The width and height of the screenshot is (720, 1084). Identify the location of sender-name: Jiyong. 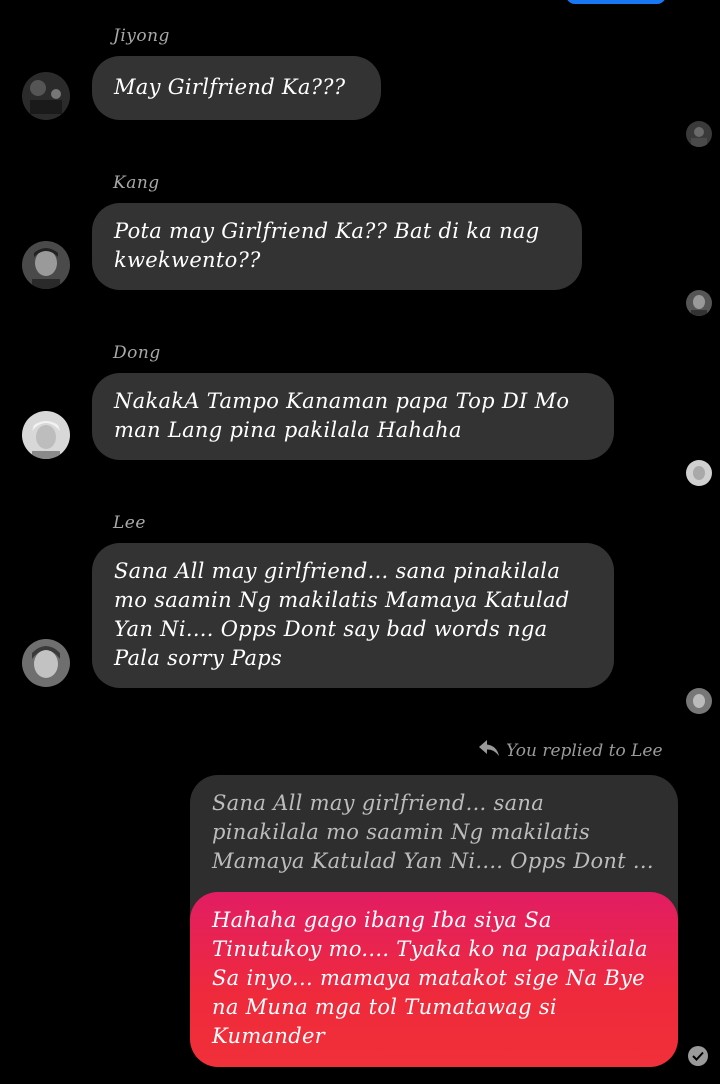
(141, 36).